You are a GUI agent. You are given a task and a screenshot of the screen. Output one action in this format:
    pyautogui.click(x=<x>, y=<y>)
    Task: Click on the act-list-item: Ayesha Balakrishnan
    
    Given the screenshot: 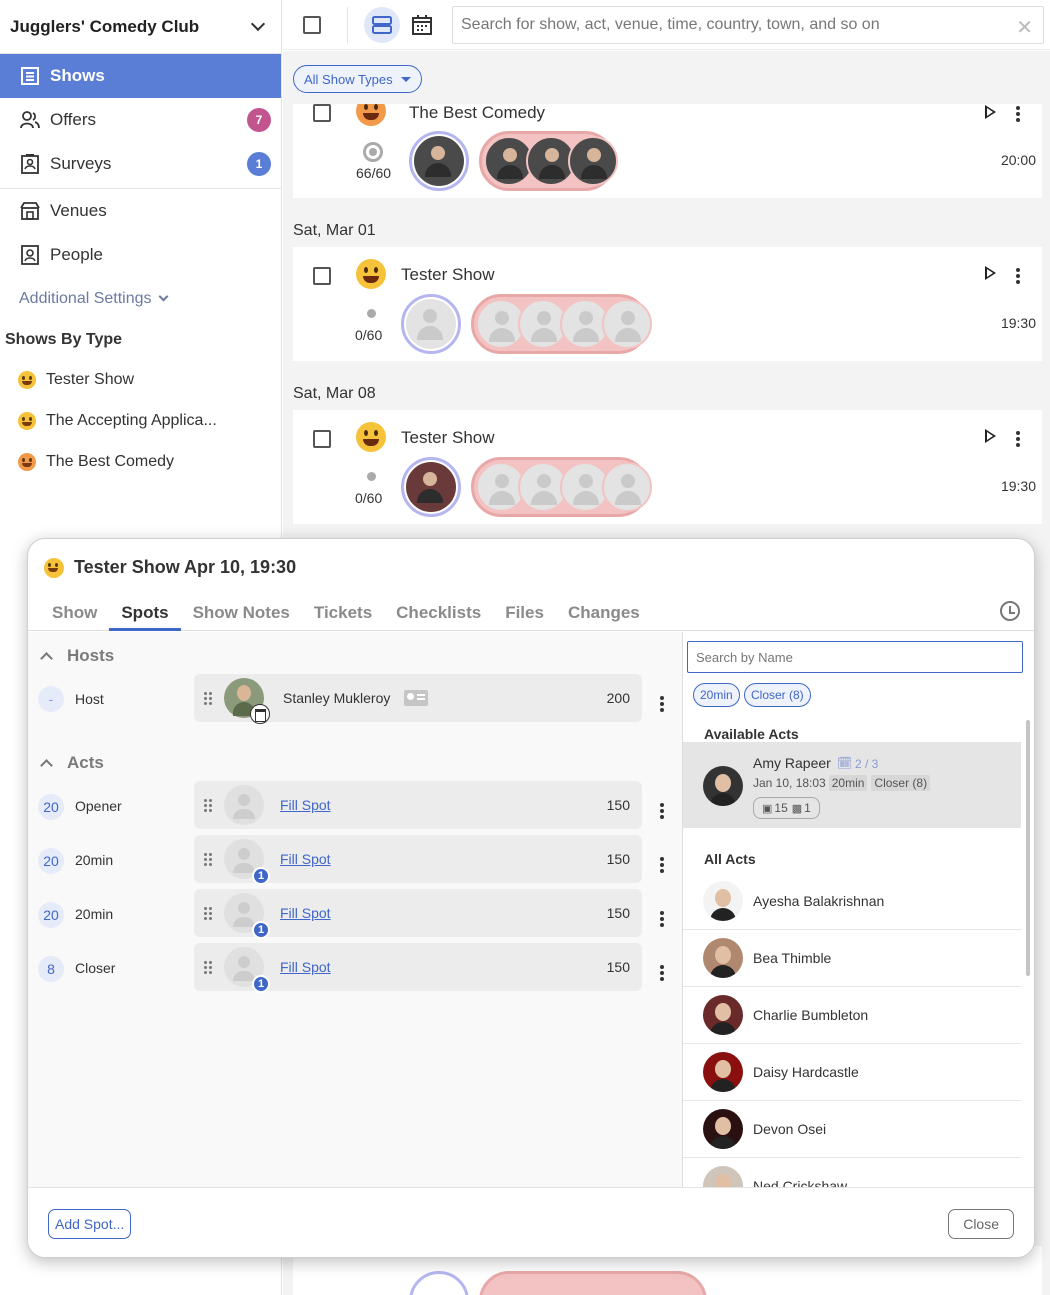 What is the action you would take?
    pyautogui.click(x=852, y=901)
    